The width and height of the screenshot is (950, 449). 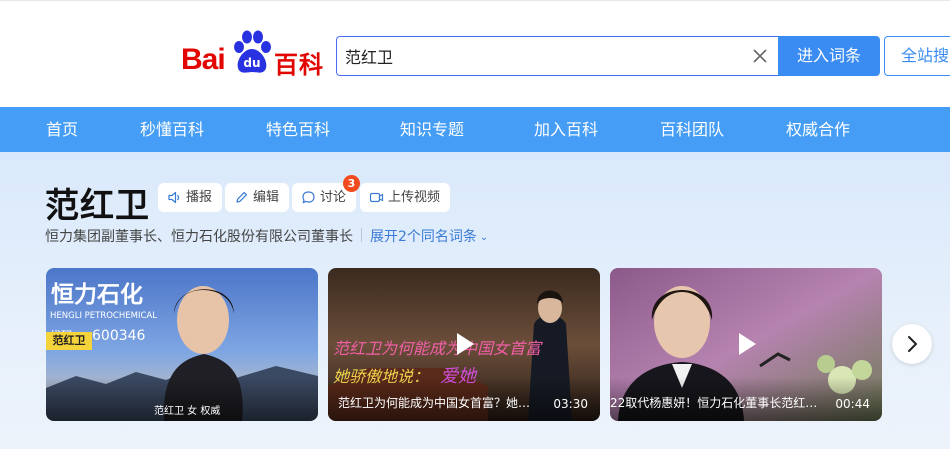 What do you see at coordinates (540, 56) in the screenshot?
I see `search-input` at bounding box center [540, 56].